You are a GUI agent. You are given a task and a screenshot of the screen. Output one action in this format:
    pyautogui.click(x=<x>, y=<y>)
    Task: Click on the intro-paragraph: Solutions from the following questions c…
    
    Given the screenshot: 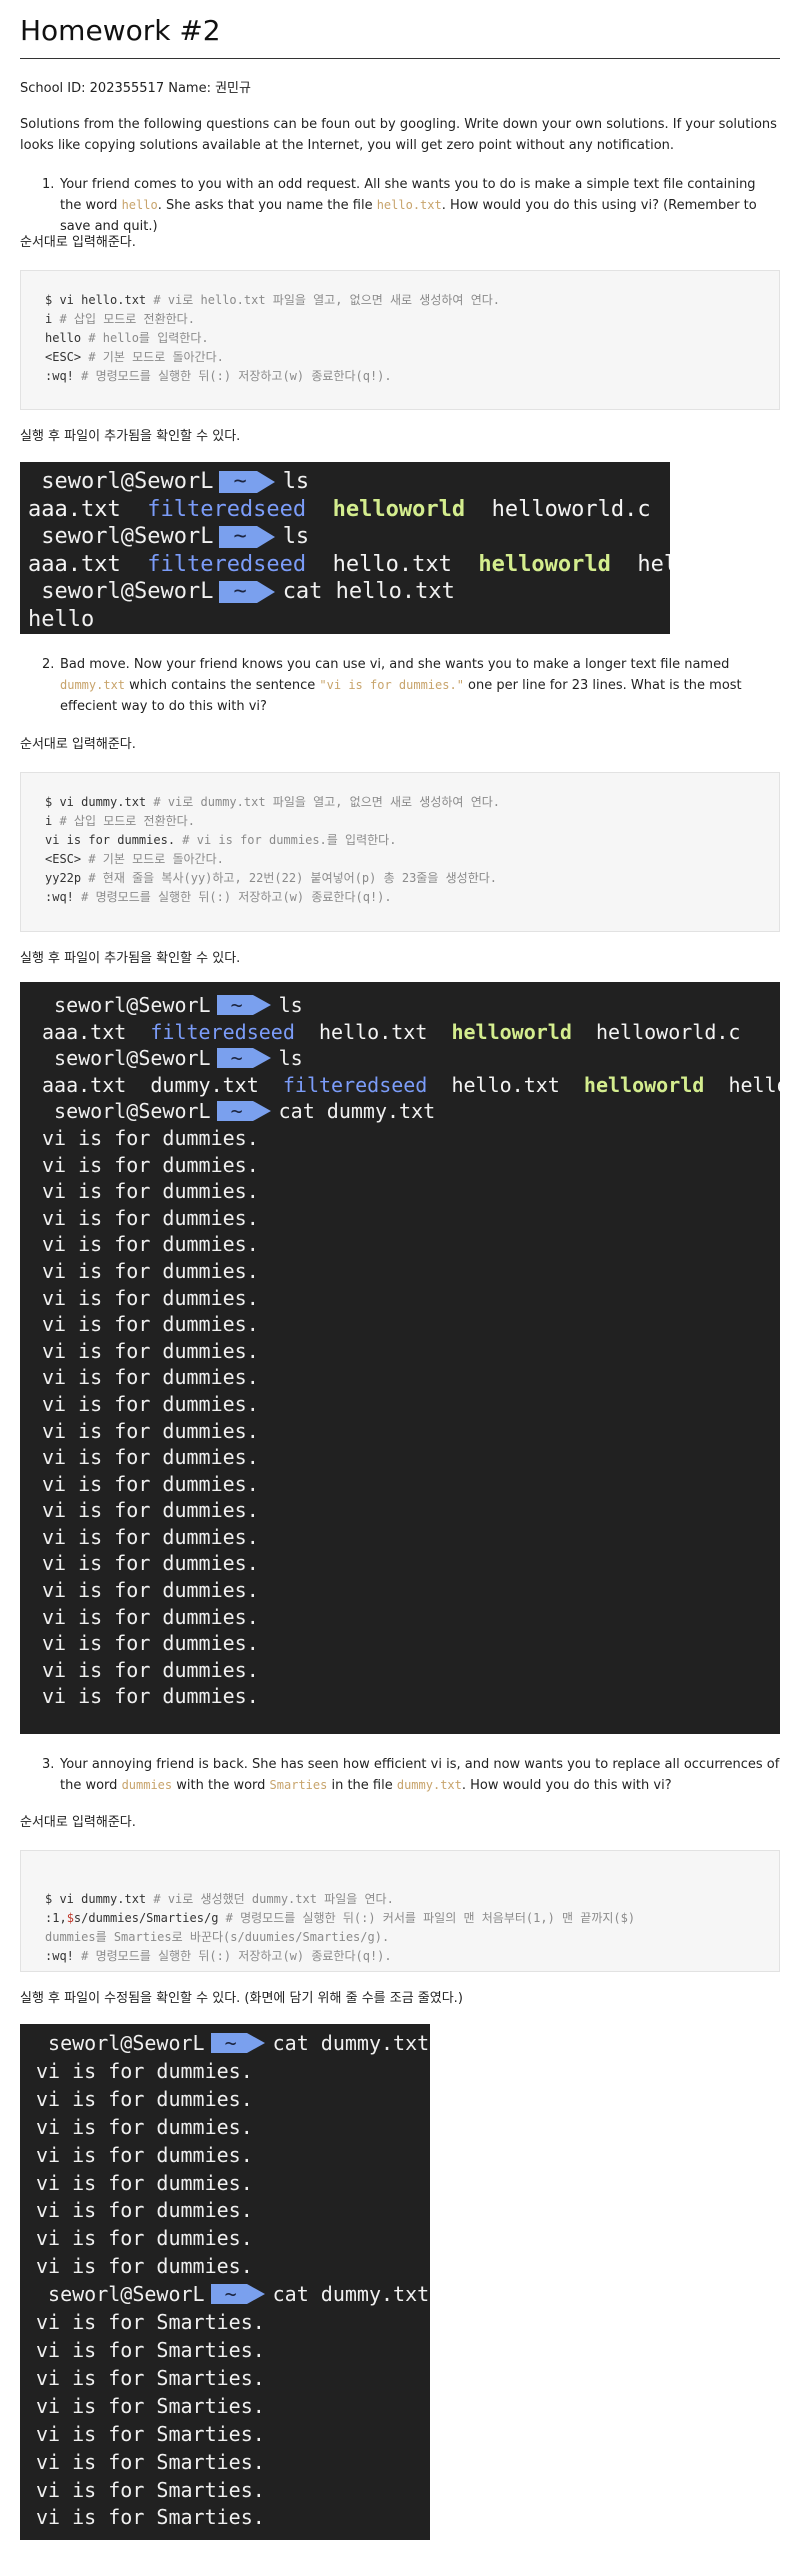 What is the action you would take?
    pyautogui.click(x=398, y=135)
    